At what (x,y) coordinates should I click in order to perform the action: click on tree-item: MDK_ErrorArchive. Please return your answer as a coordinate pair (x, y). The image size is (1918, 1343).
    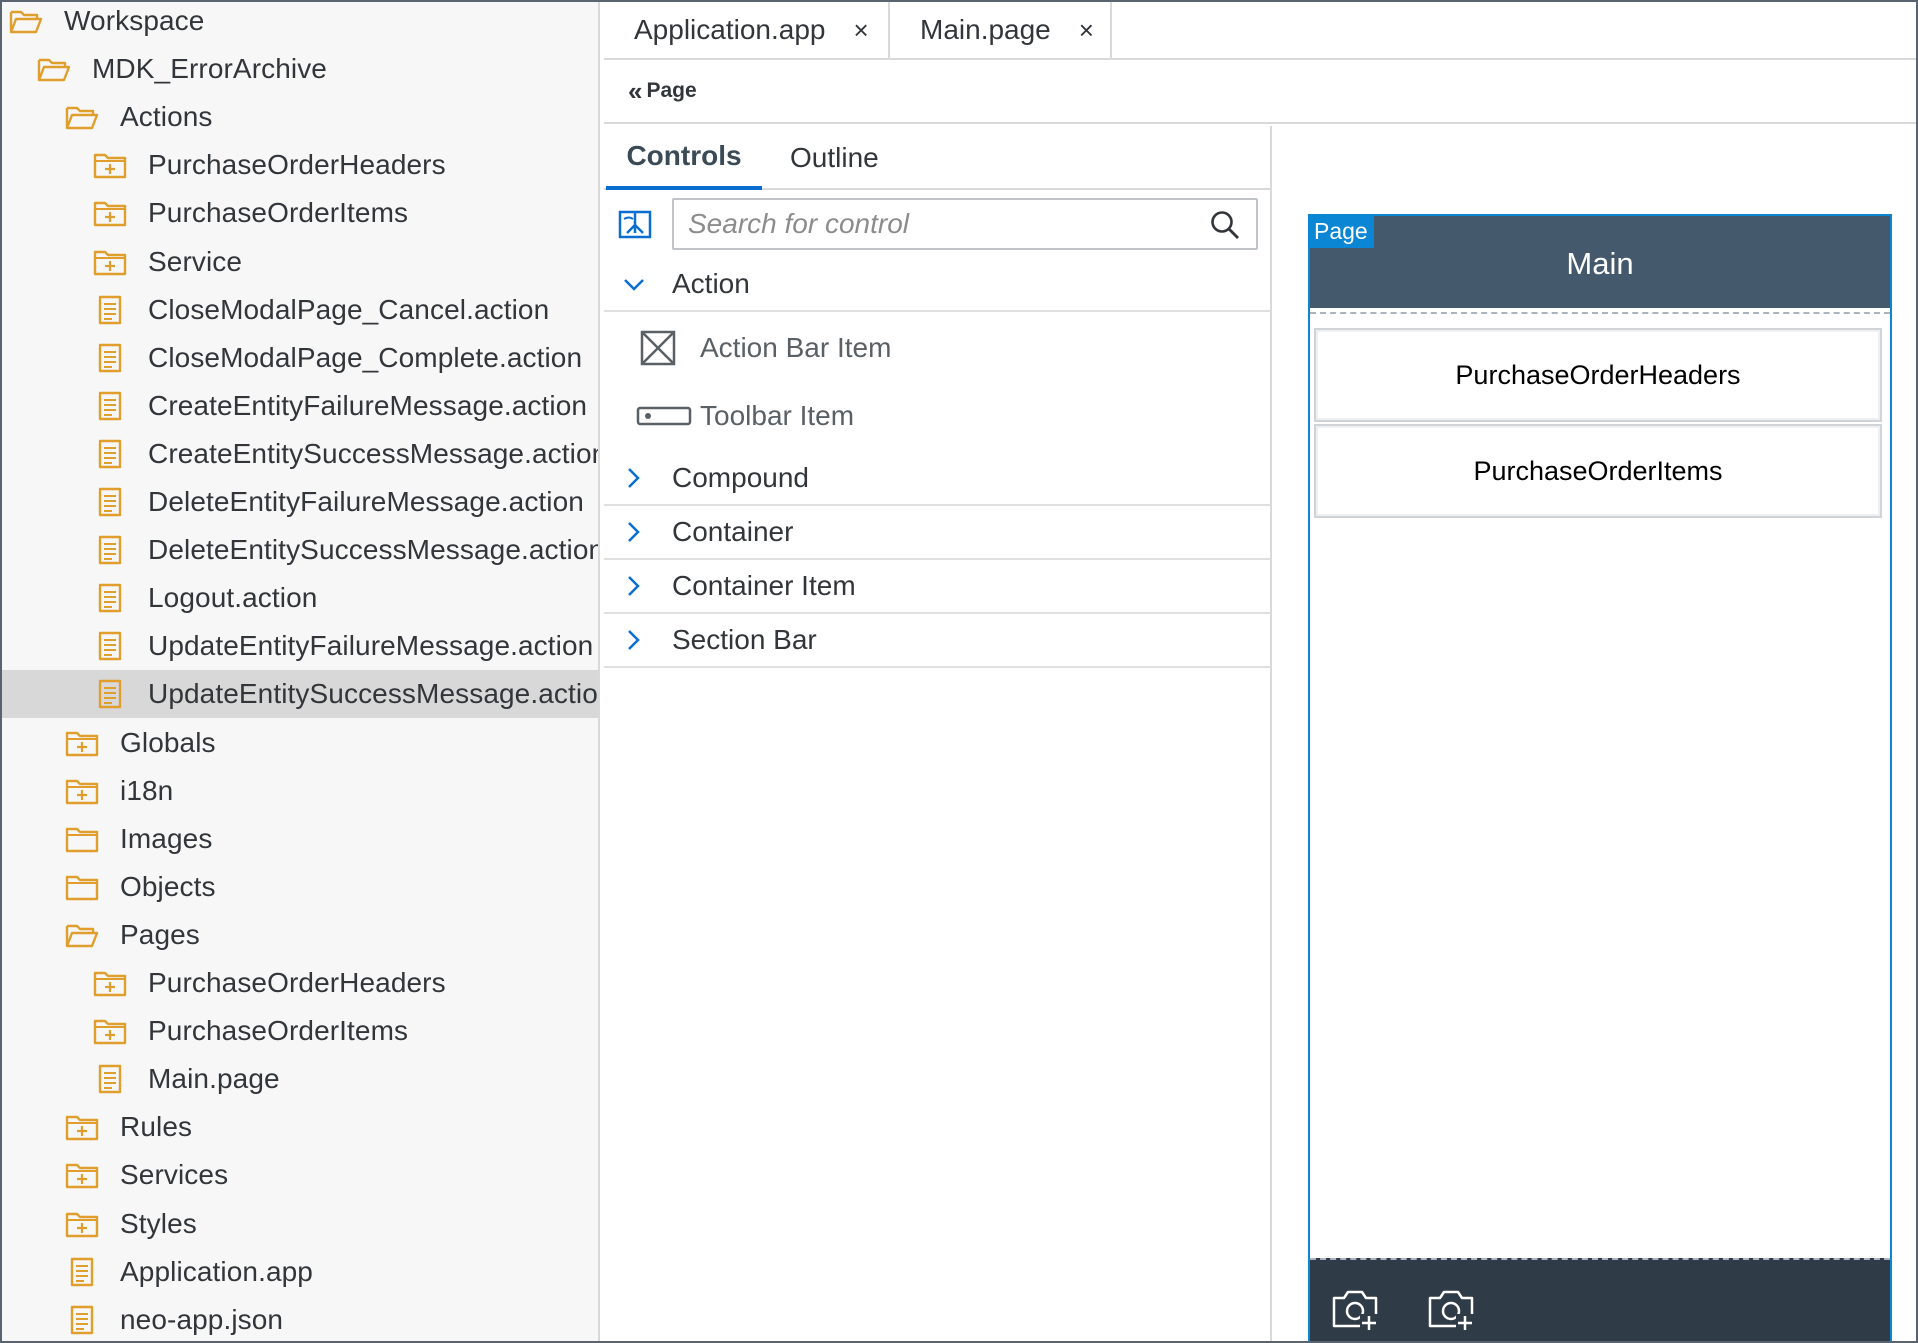
    Looking at the image, I should click on (300, 69).